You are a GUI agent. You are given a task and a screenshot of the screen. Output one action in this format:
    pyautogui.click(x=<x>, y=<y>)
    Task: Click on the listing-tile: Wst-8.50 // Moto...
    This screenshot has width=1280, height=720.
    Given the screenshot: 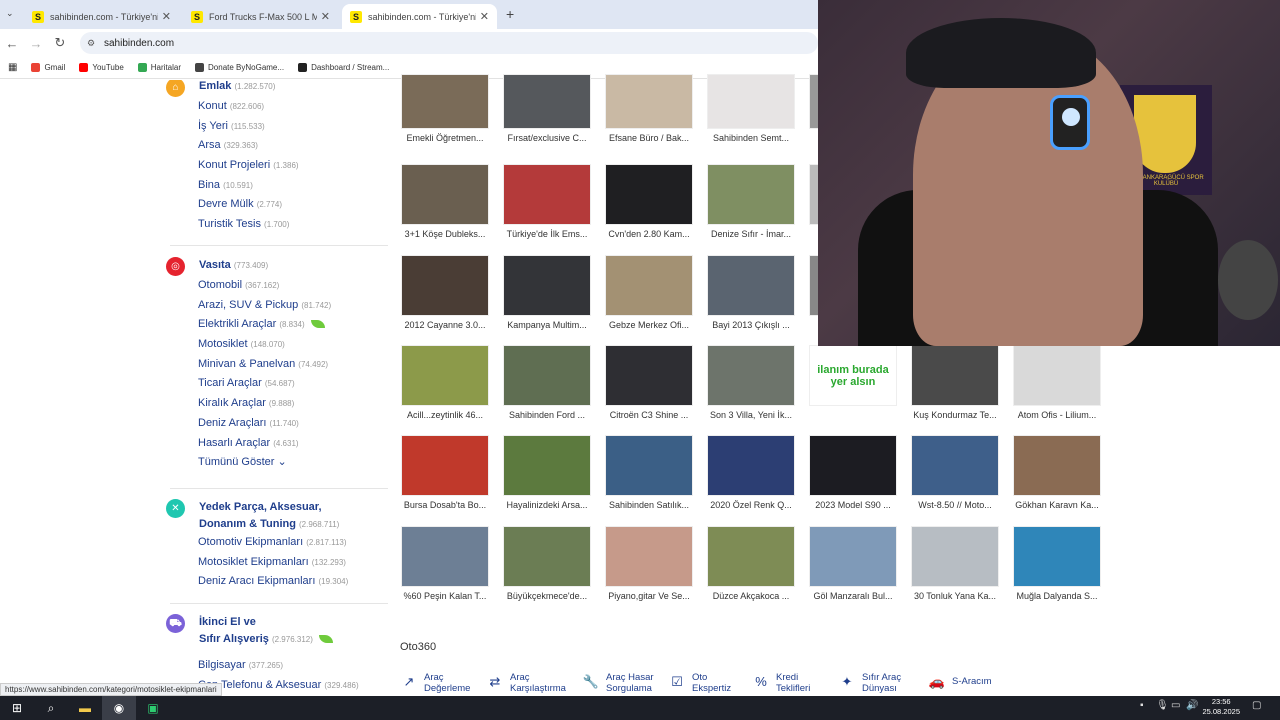 What is the action you would take?
    pyautogui.click(x=955, y=472)
    